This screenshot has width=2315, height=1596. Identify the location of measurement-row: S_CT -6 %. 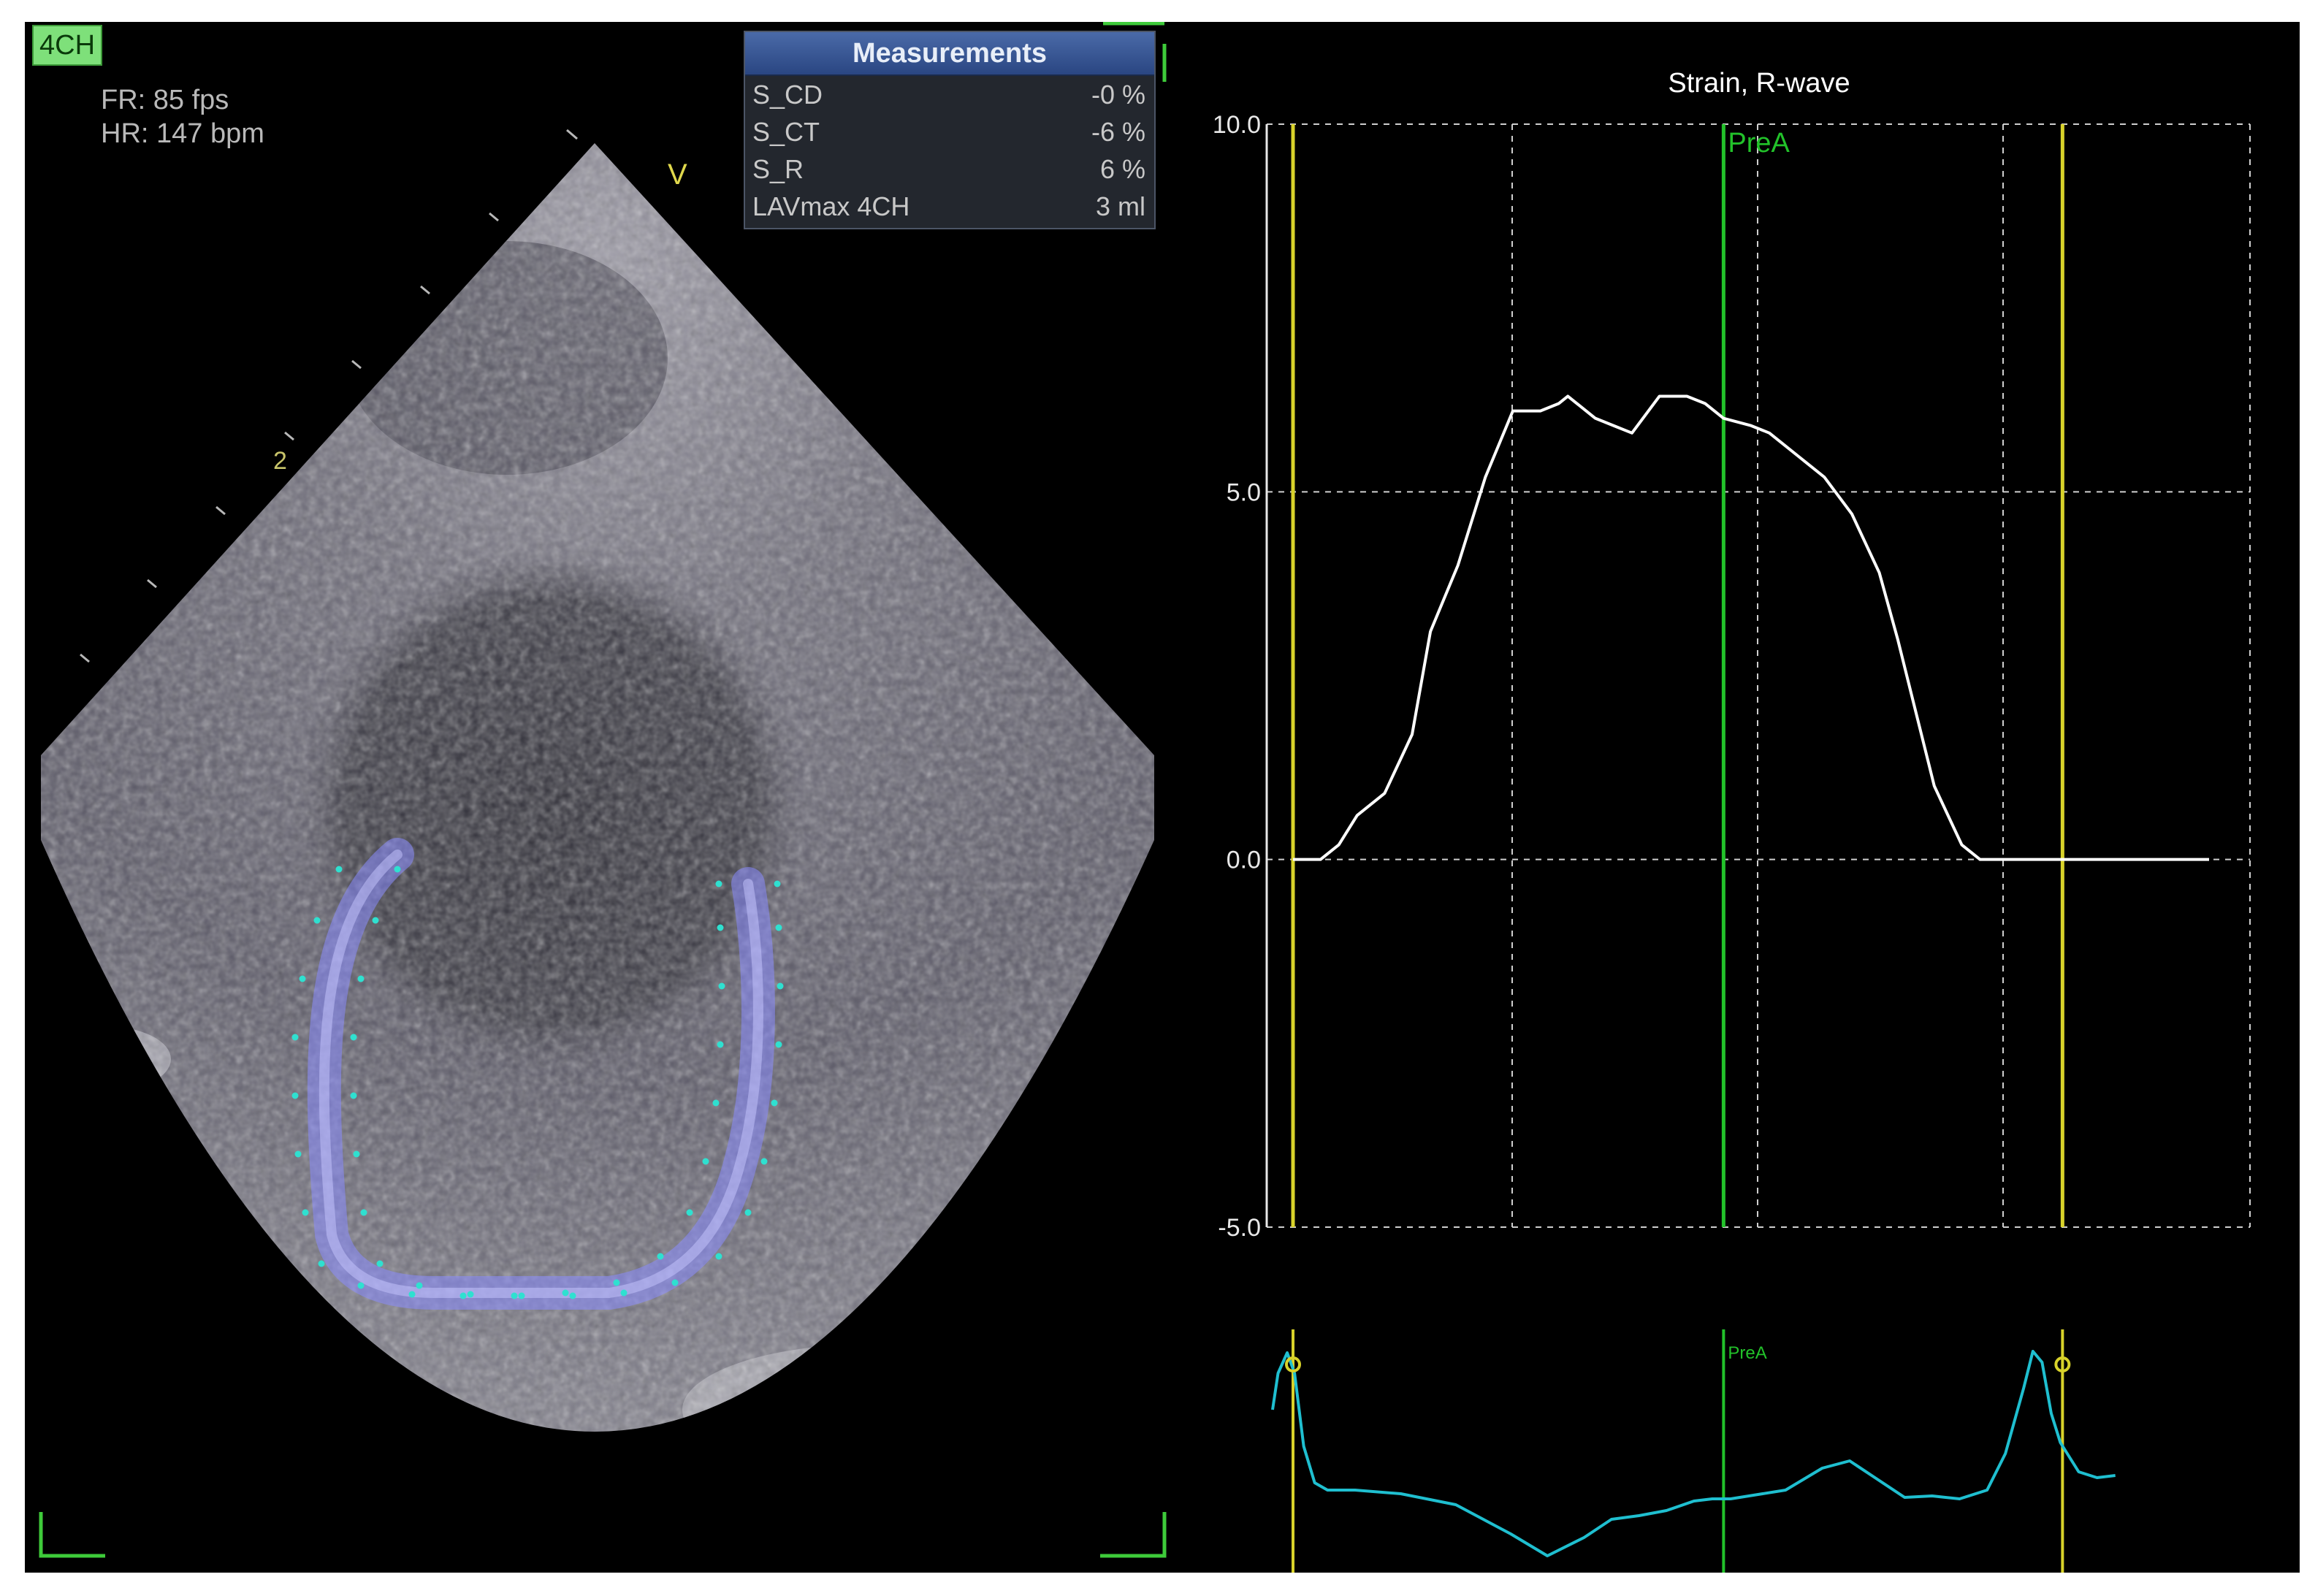
(949, 131).